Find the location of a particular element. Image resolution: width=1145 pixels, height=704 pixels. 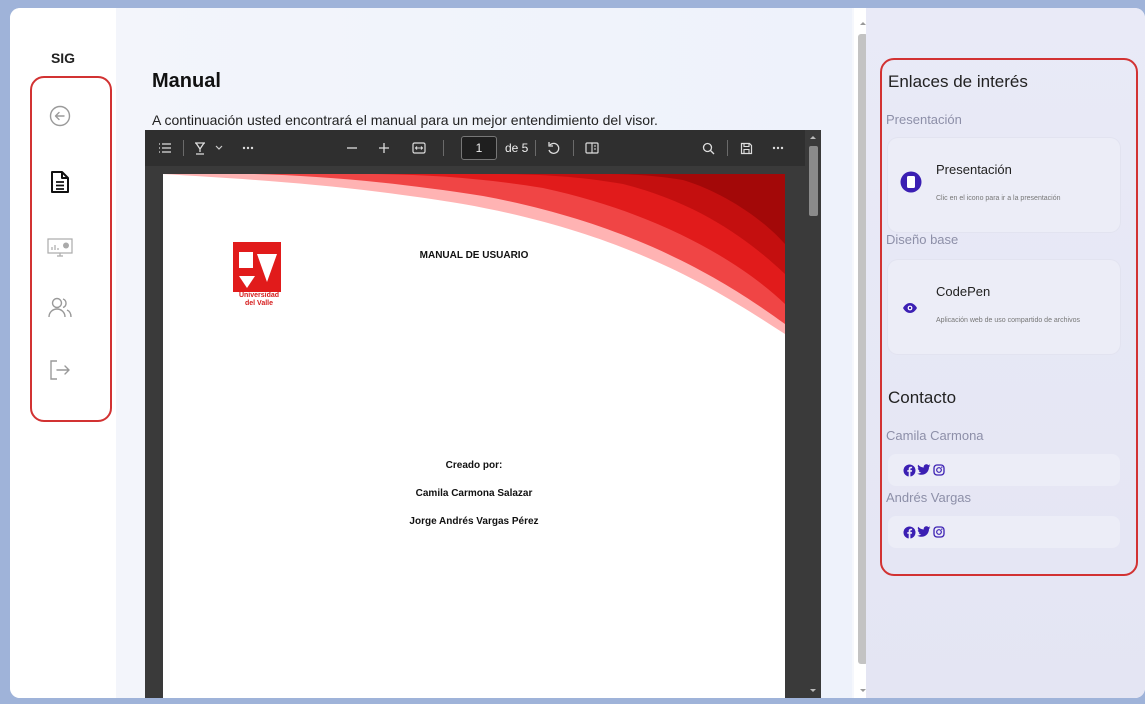

scroll-up-icon is located at coordinates (813, 137).